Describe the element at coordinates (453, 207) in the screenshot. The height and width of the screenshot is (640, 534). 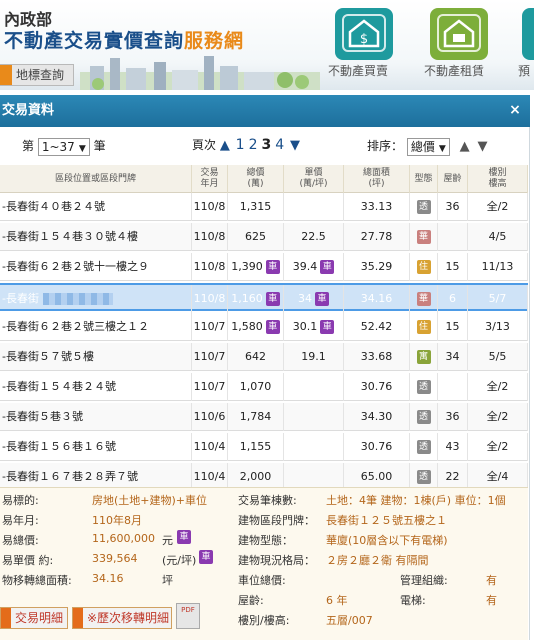
I see `cell-age: 36` at that location.